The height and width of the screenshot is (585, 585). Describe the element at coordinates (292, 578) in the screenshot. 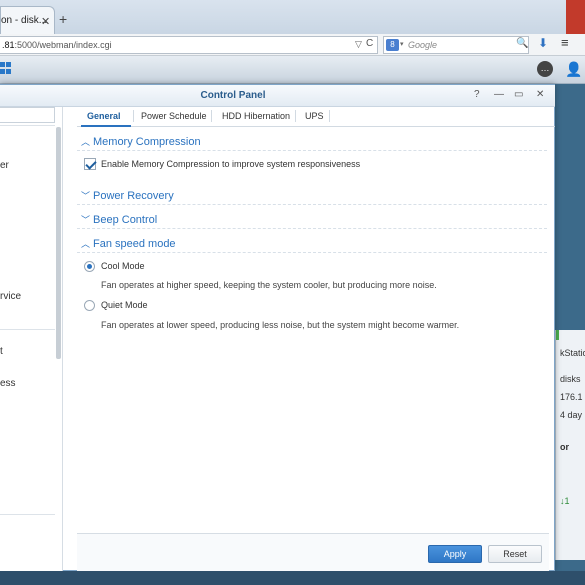

I see `desktop-bottom` at that location.